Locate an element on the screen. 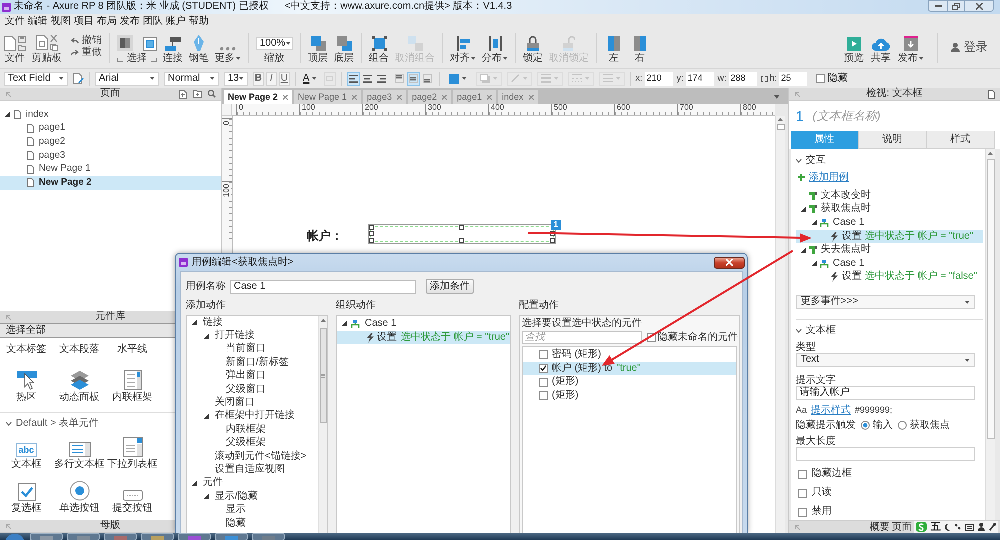 This screenshot has height=540, width=1000. toolbar-button: 更多 is located at coordinates (228, 48).